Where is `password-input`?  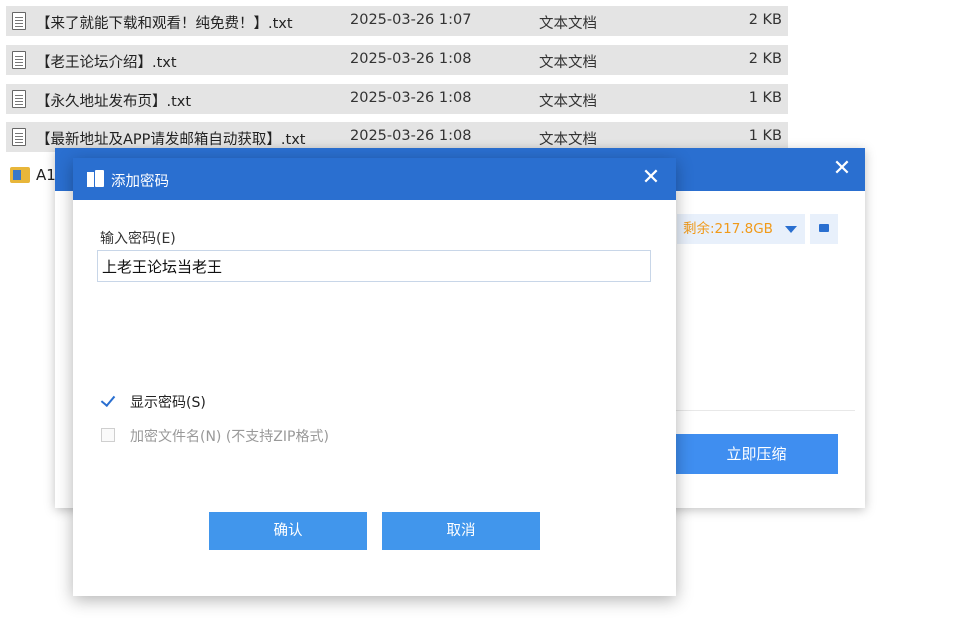 password-input is located at coordinates (374, 266).